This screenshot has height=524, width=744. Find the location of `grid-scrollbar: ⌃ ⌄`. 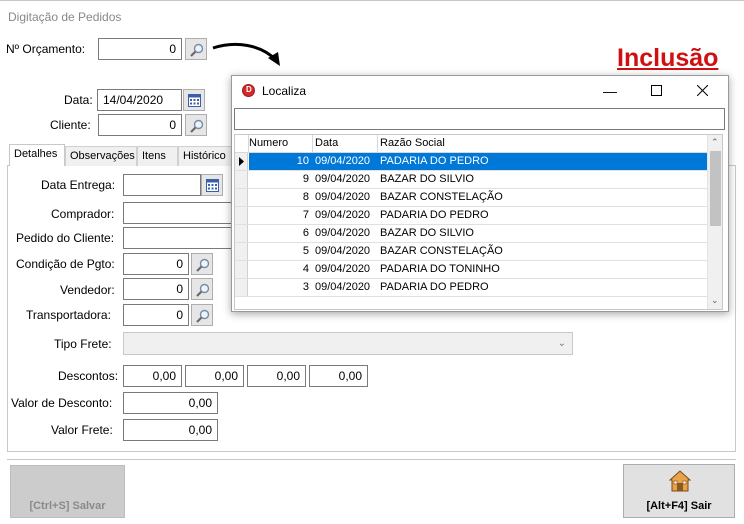

grid-scrollbar: ⌃ ⌄ is located at coordinates (714, 222).